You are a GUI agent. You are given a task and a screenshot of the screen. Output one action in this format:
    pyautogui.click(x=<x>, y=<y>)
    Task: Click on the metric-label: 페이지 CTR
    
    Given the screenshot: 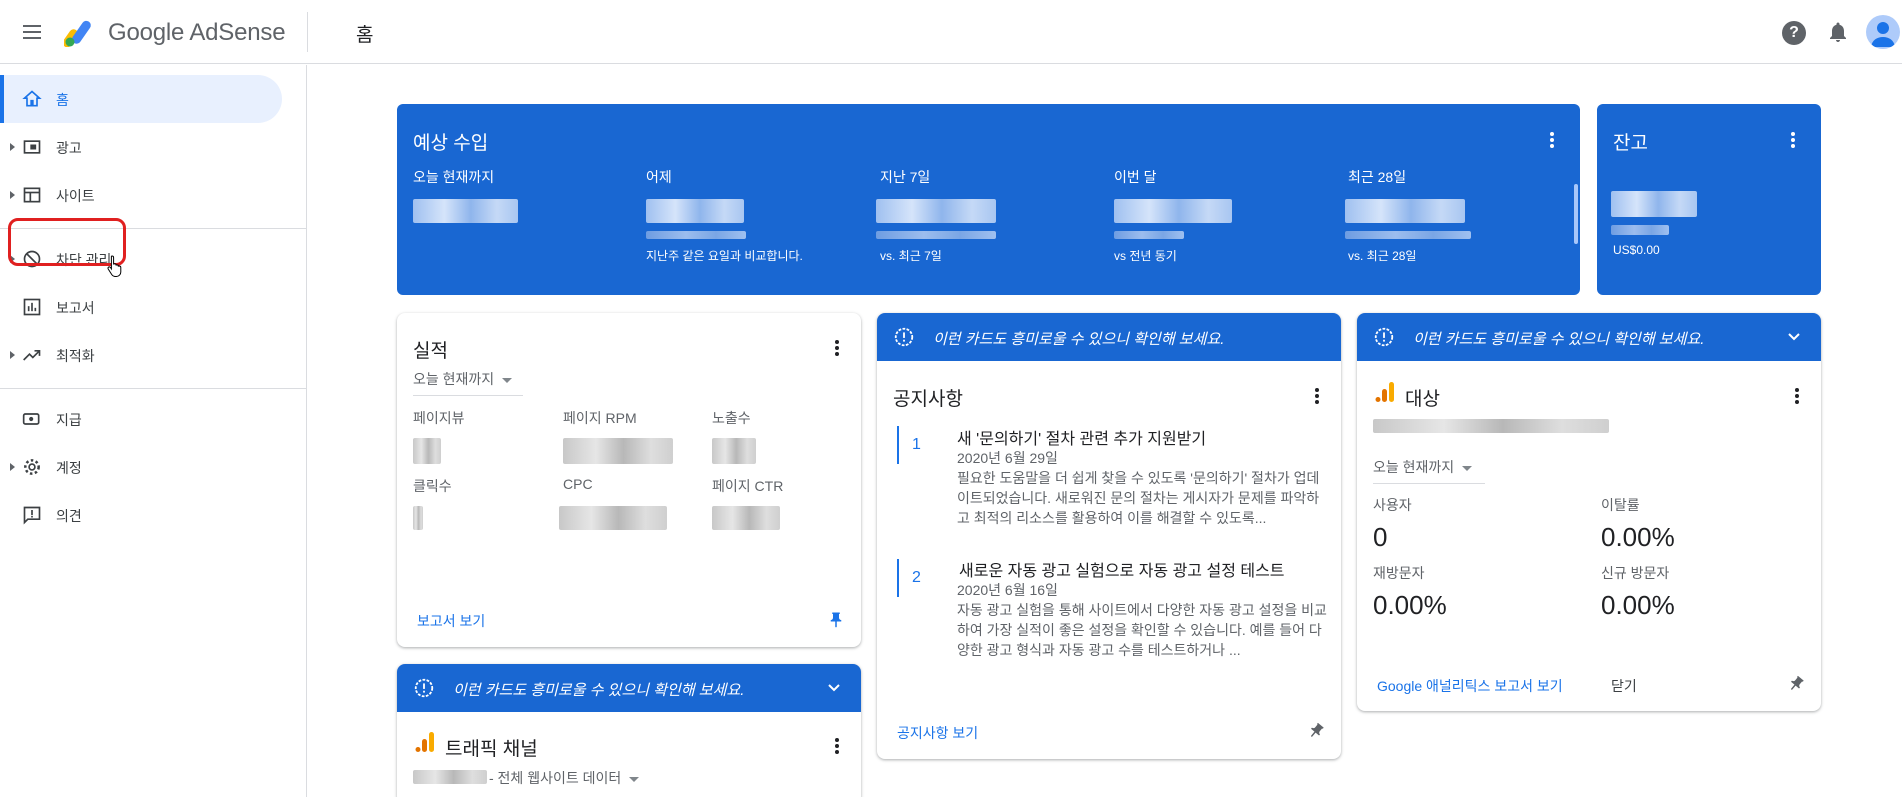 What is the action you would take?
    pyautogui.click(x=748, y=486)
    